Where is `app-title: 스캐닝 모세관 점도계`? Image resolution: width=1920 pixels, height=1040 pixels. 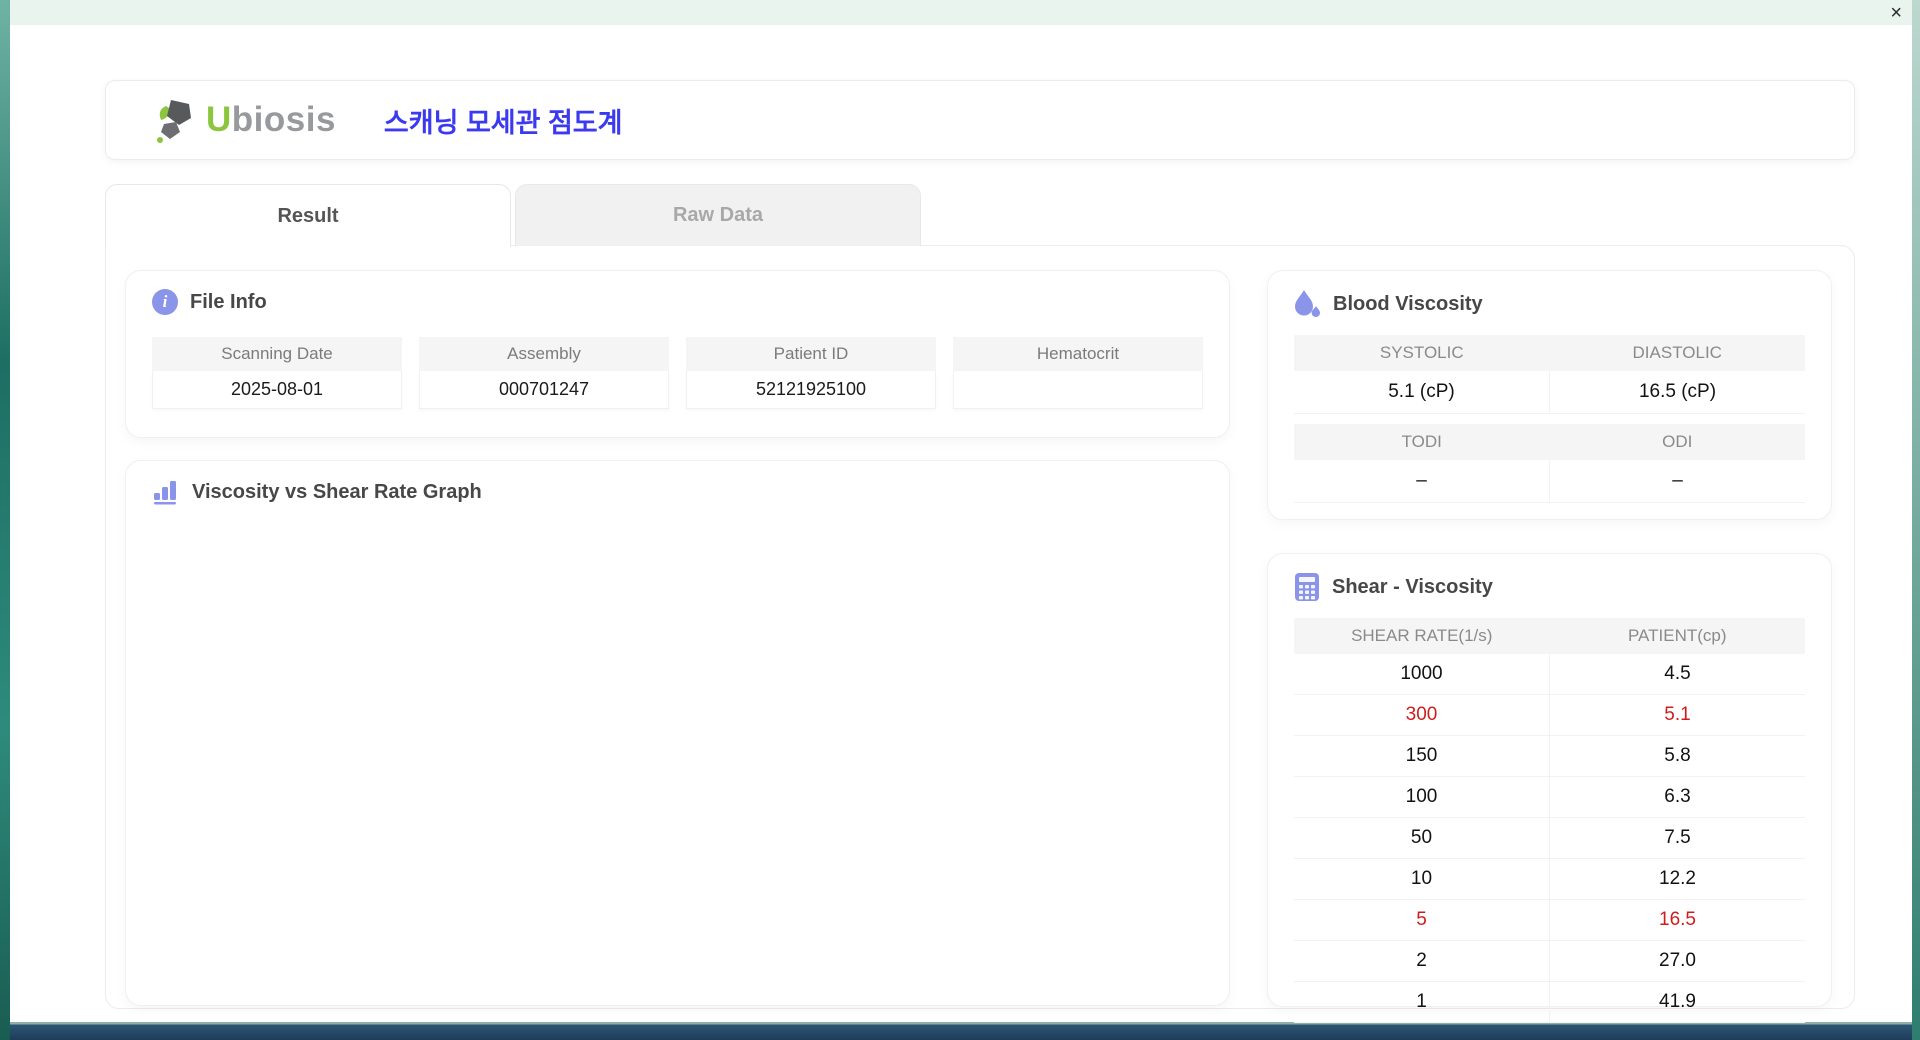 app-title: 스캐닝 모세관 점도계 is located at coordinates (503, 122).